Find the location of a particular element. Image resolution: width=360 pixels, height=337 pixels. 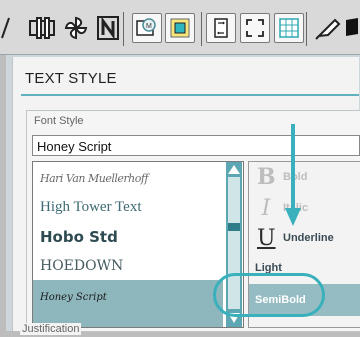

font-item-honey-script: Honey Script is located at coordinates (128, 297).